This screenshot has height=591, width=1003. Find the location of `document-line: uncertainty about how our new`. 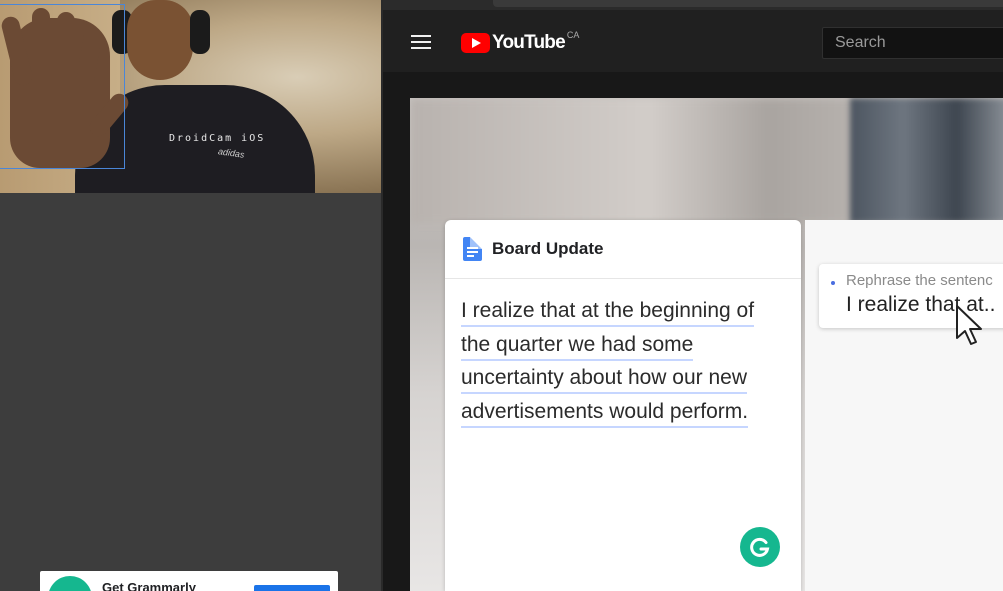

document-line: uncertainty about how our new is located at coordinates (631, 383).